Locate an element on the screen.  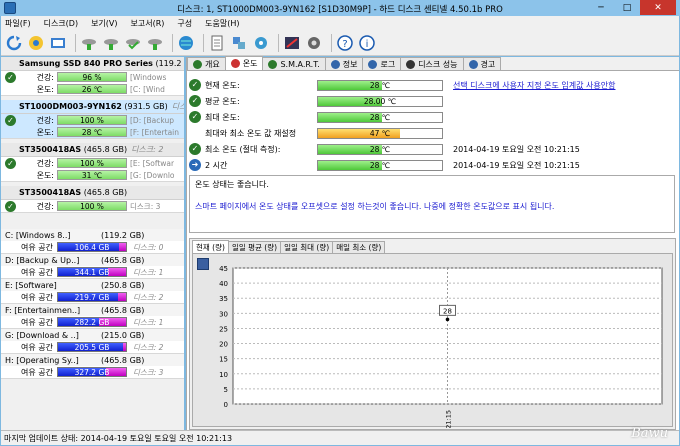
y-tick-label: 45 is located at coordinates (223, 269).